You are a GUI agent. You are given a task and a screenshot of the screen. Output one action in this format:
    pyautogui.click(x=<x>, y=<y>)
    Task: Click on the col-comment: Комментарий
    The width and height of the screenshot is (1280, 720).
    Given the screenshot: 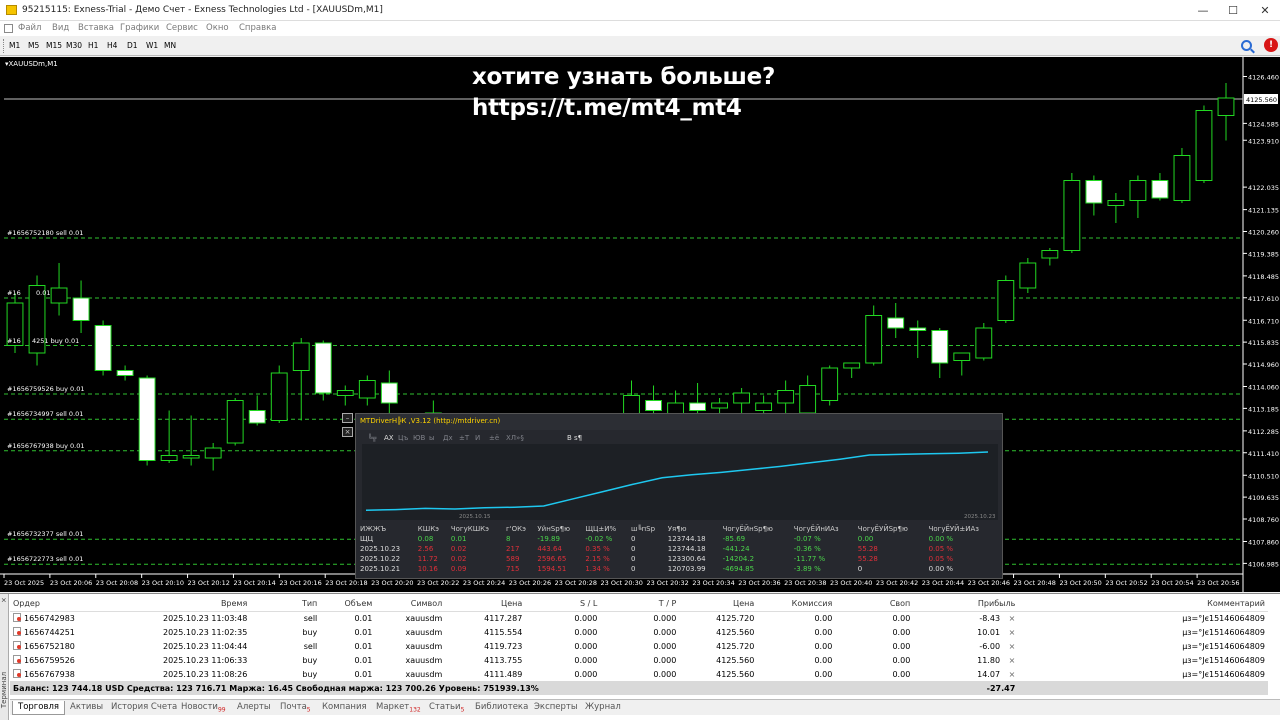 What is the action you would take?
    pyautogui.click(x=1143, y=604)
    